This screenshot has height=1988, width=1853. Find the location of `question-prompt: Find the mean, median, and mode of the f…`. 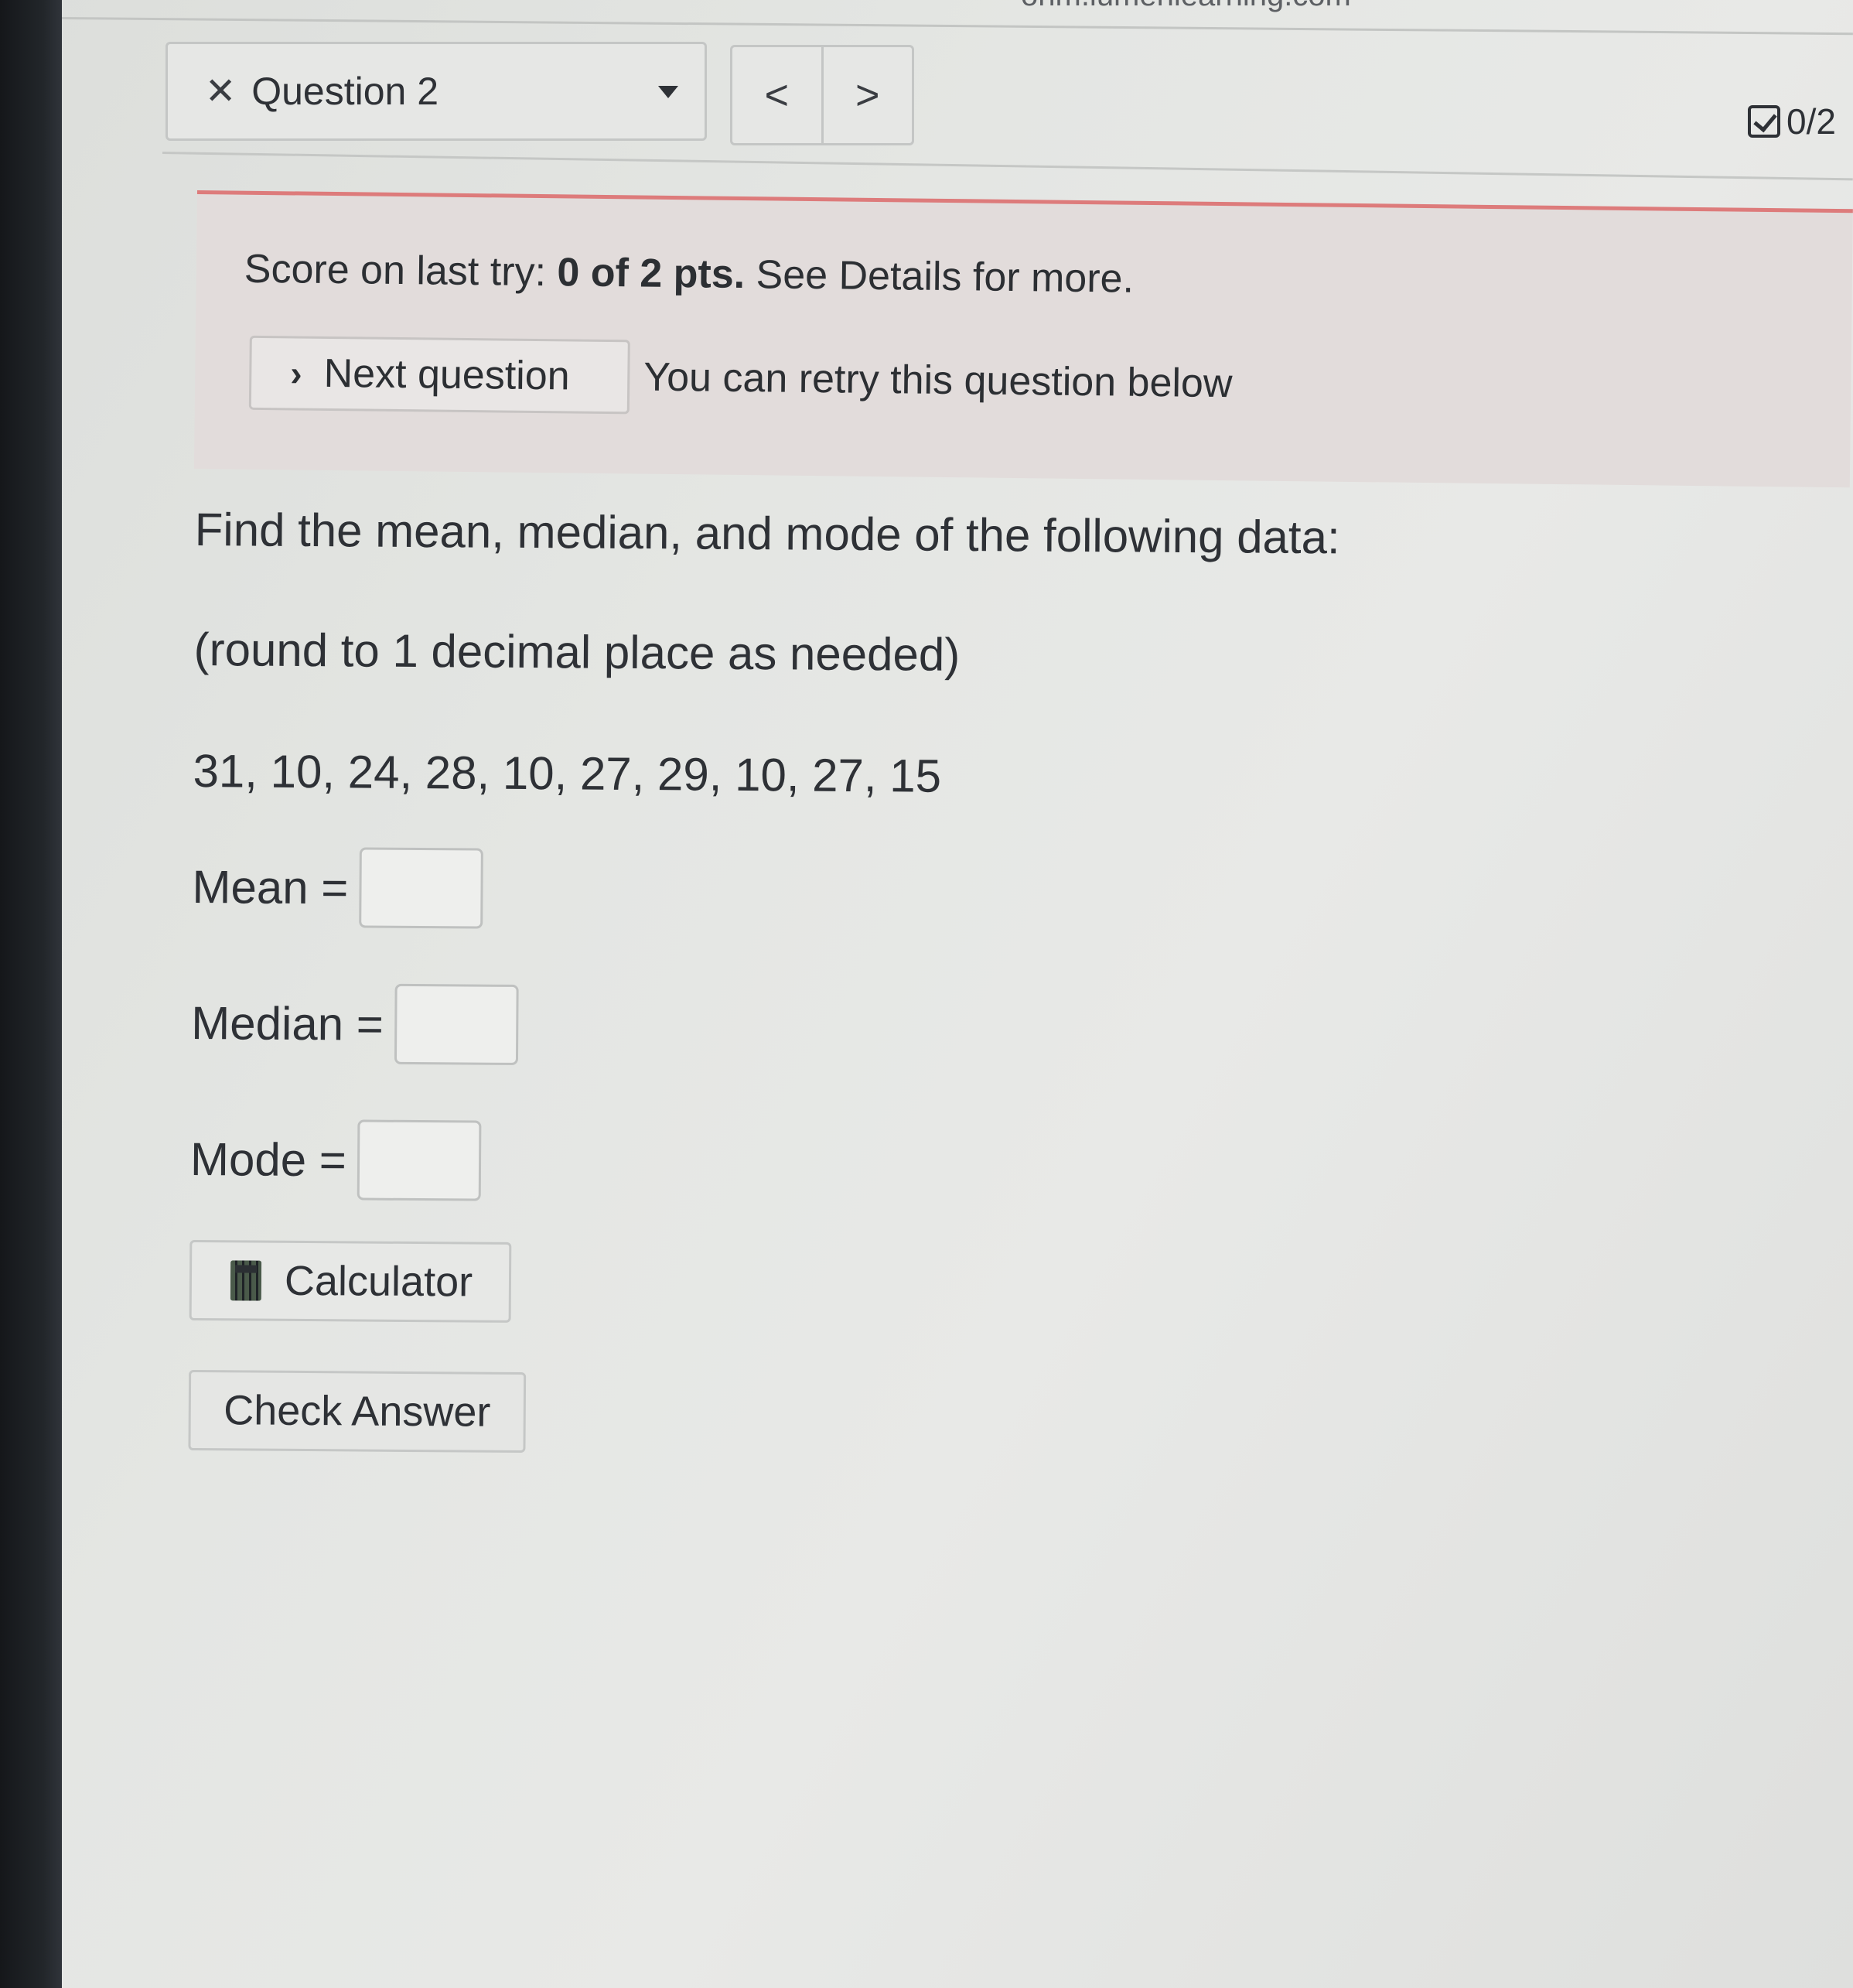

question-prompt: Find the mean, median, and mode of the f… is located at coordinates (767, 534).